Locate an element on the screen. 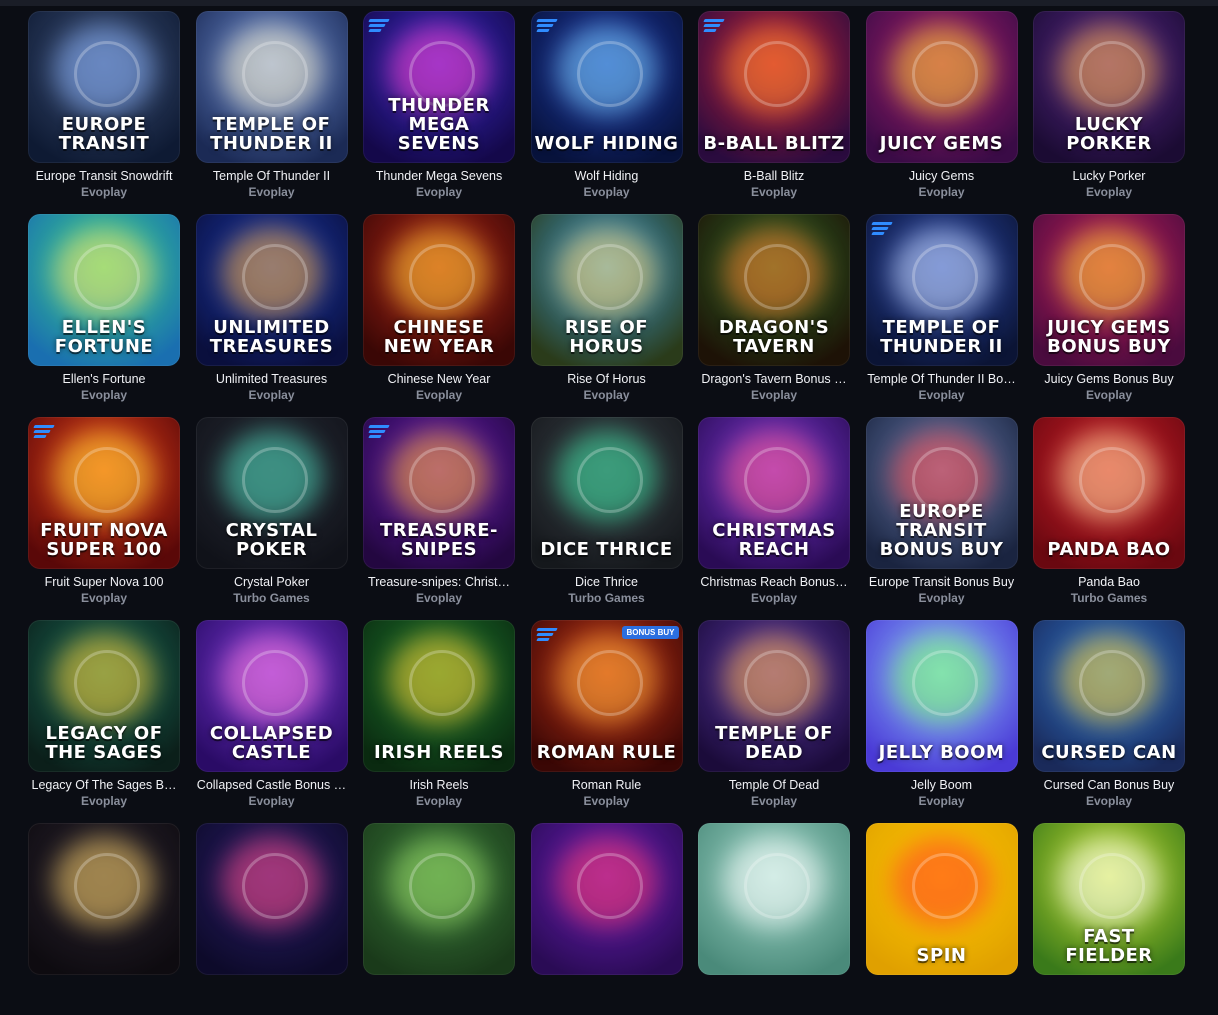  game-card: CHINESE NEW YEAR Chinese New Year Evoplay is located at coordinates (439, 310).